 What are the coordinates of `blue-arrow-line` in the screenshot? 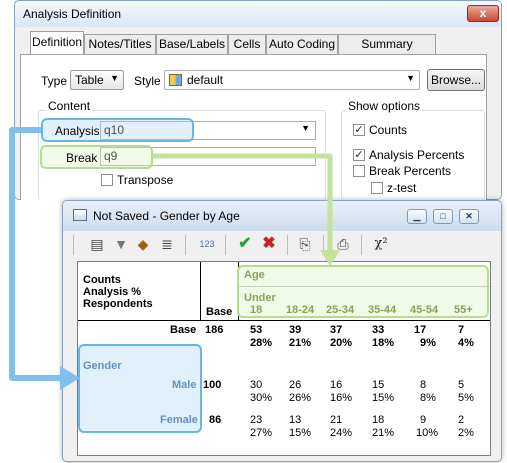 It's located at (35, 254).